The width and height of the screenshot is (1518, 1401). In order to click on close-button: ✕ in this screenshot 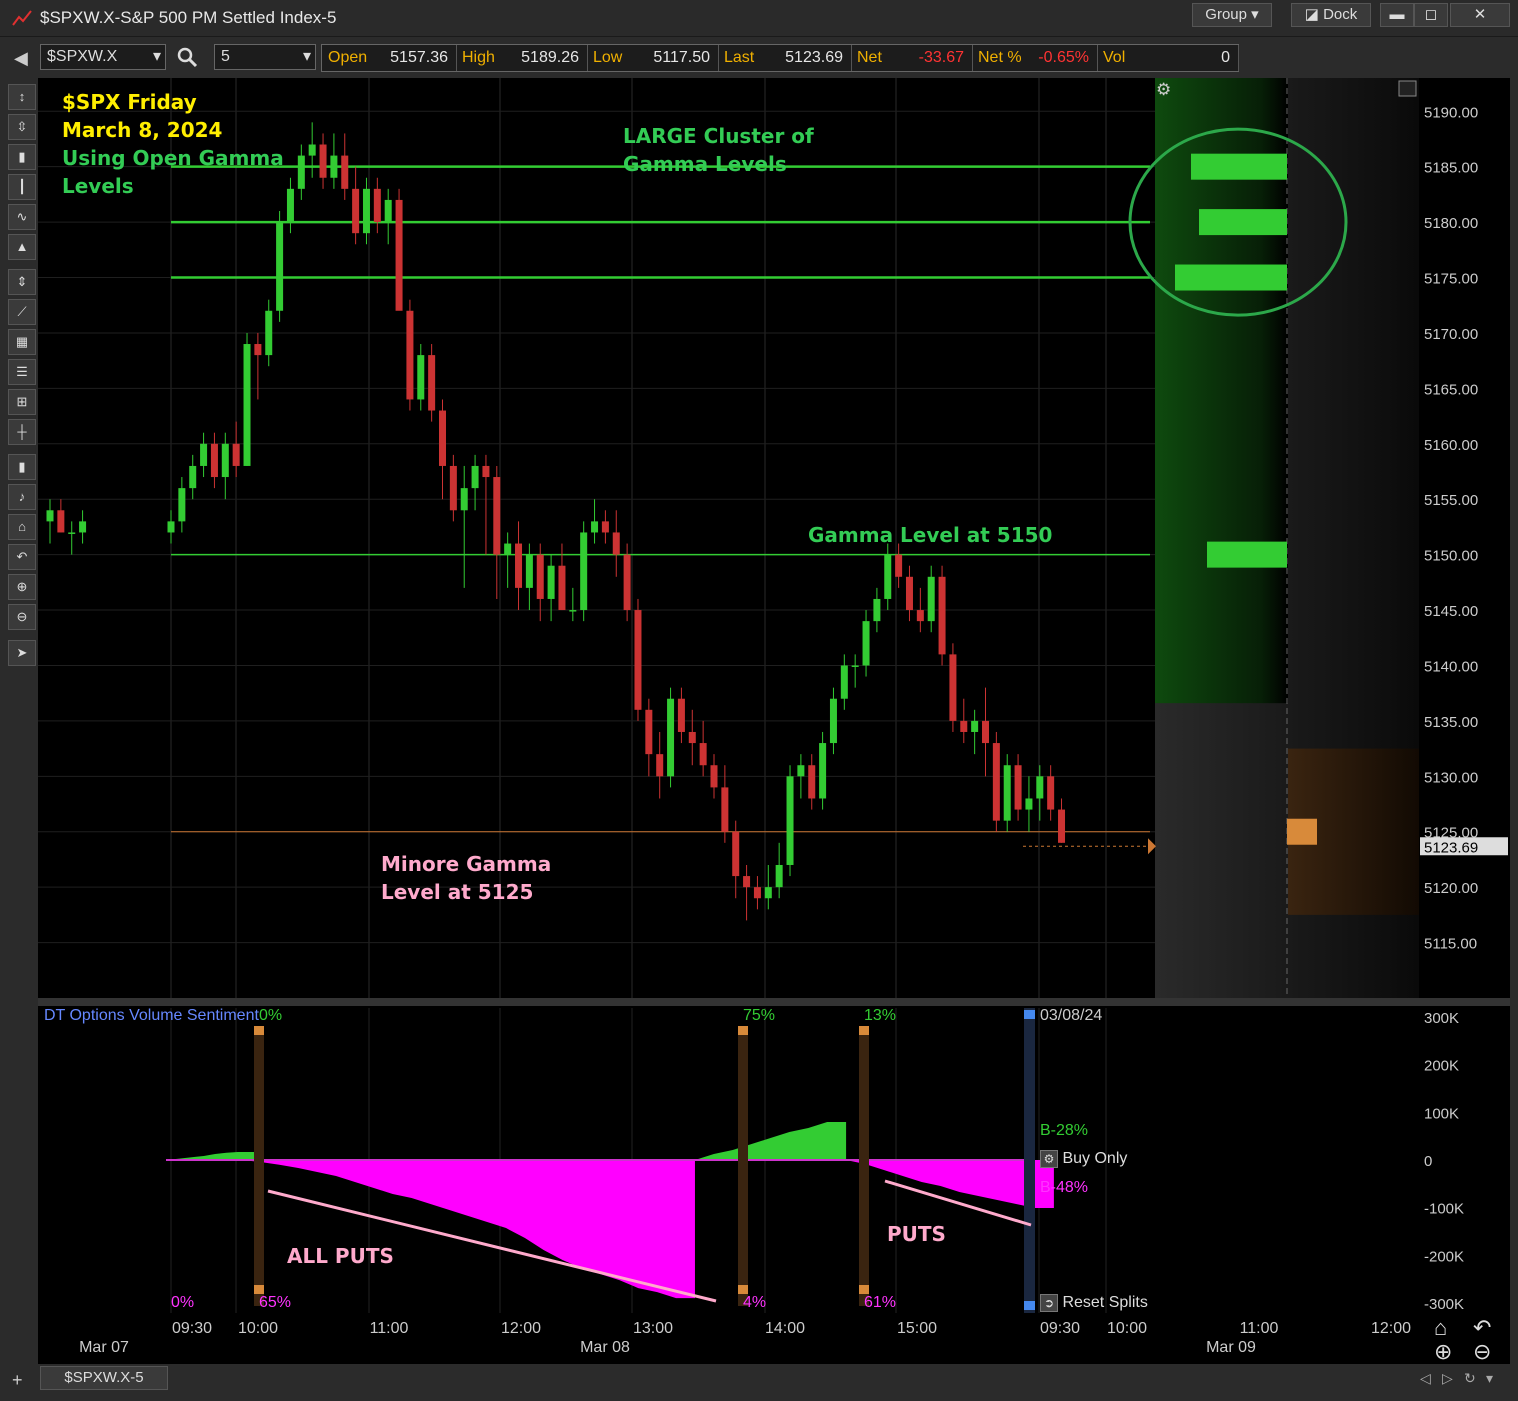, I will do `click(1480, 15)`.